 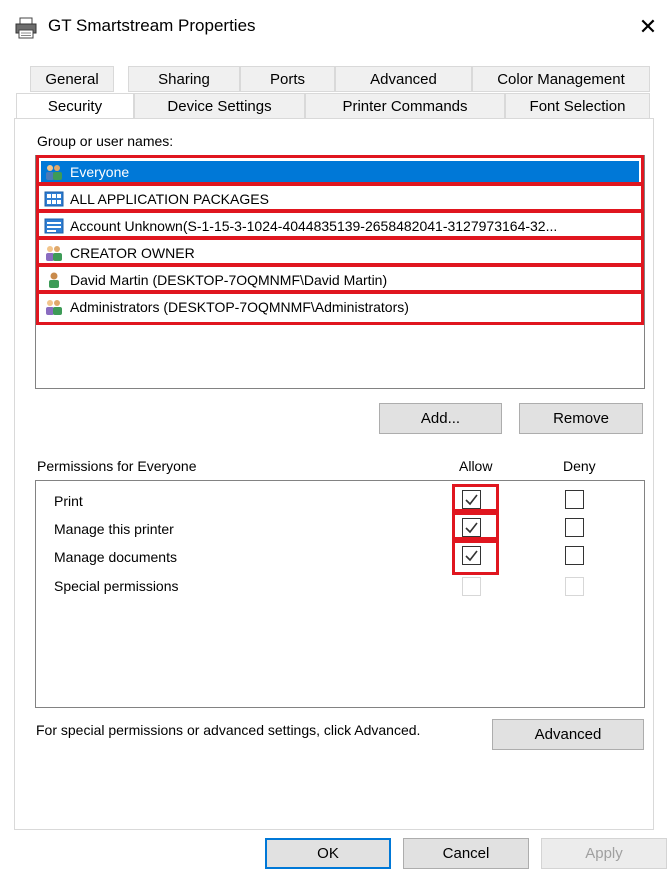 I want to click on tab-general: General, so click(x=72, y=79).